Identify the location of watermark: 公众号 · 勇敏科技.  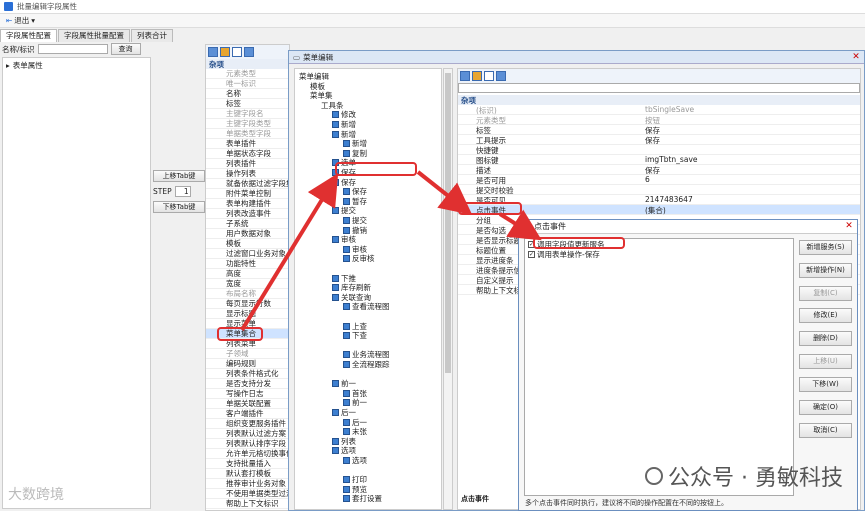
(744, 476).